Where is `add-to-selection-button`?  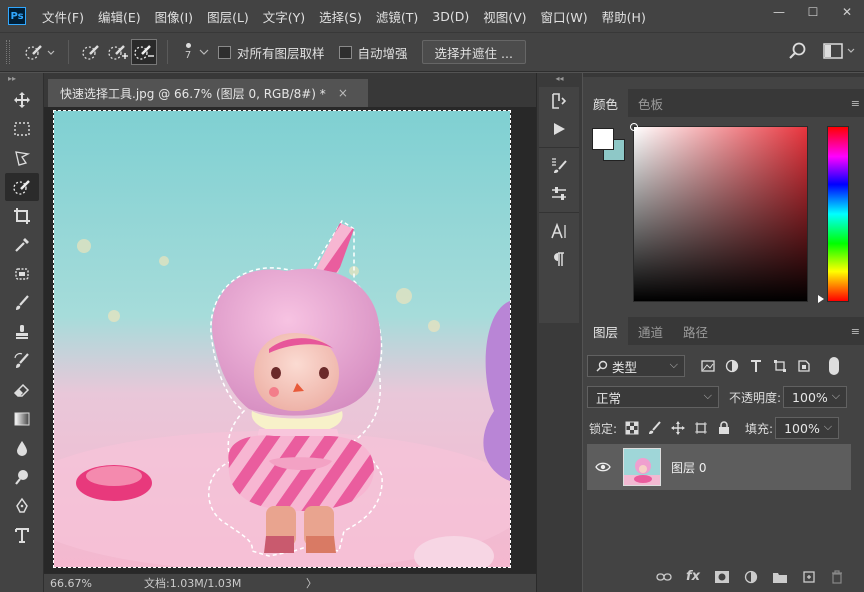 add-to-selection-button is located at coordinates (118, 52).